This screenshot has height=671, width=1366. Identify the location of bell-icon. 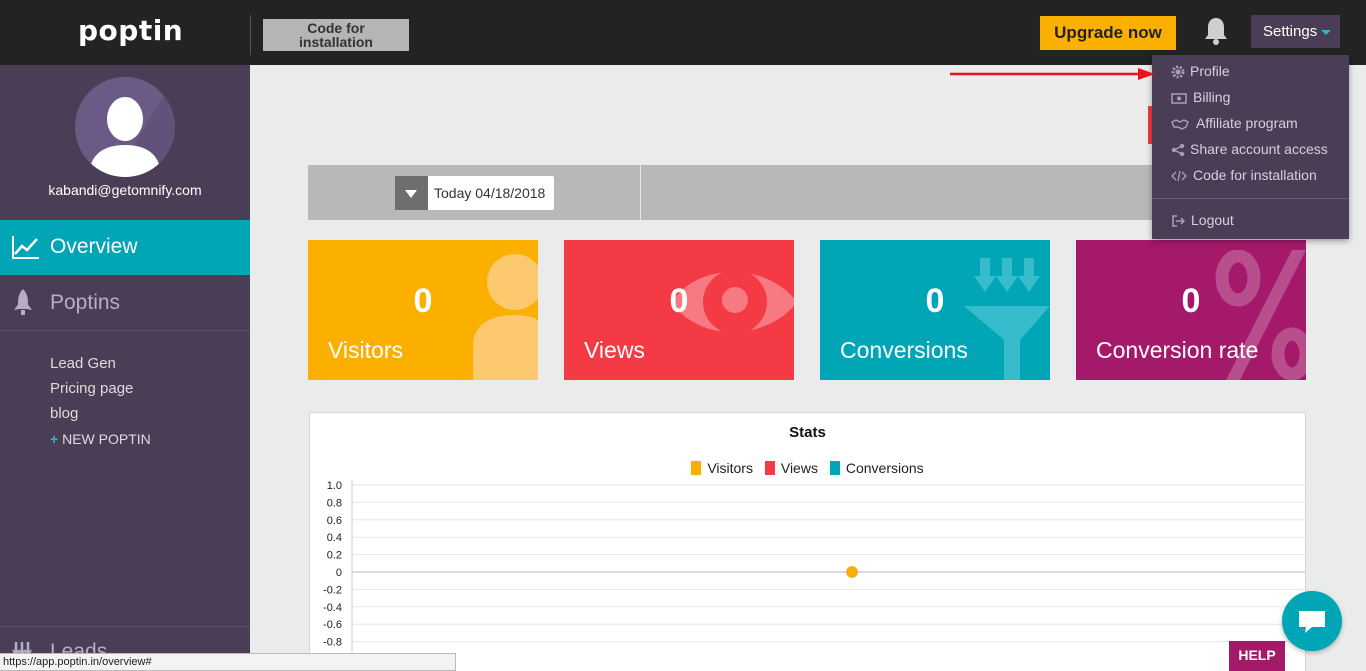
(1216, 31).